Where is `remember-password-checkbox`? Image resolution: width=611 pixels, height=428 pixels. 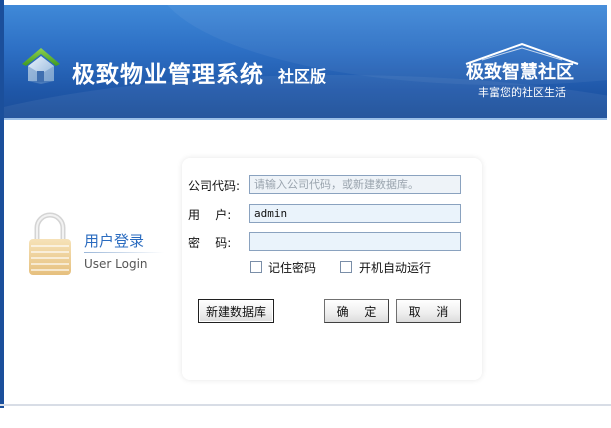
remember-password-checkbox is located at coordinates (256, 267).